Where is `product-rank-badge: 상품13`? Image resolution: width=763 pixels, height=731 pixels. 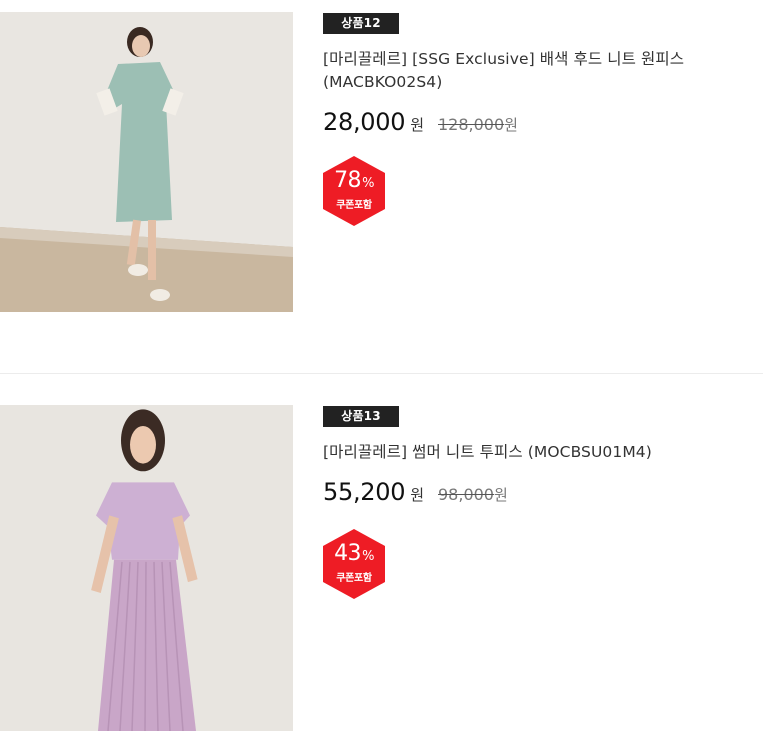
product-rank-badge: 상품13 is located at coordinates (361, 416).